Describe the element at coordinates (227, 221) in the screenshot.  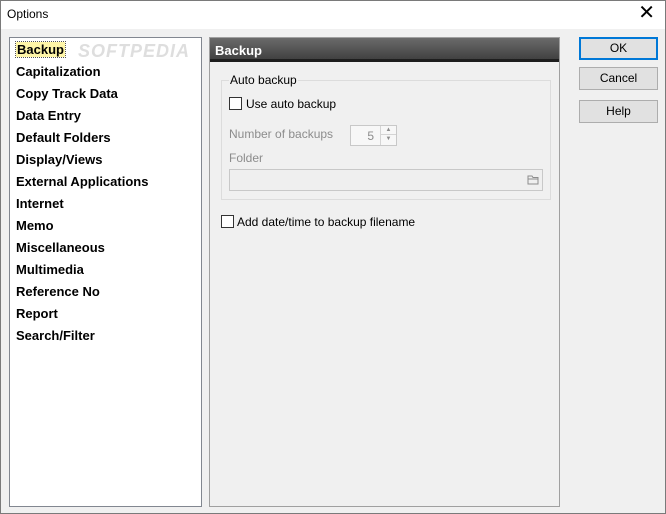
I see `add-datetime-checkbox` at that location.